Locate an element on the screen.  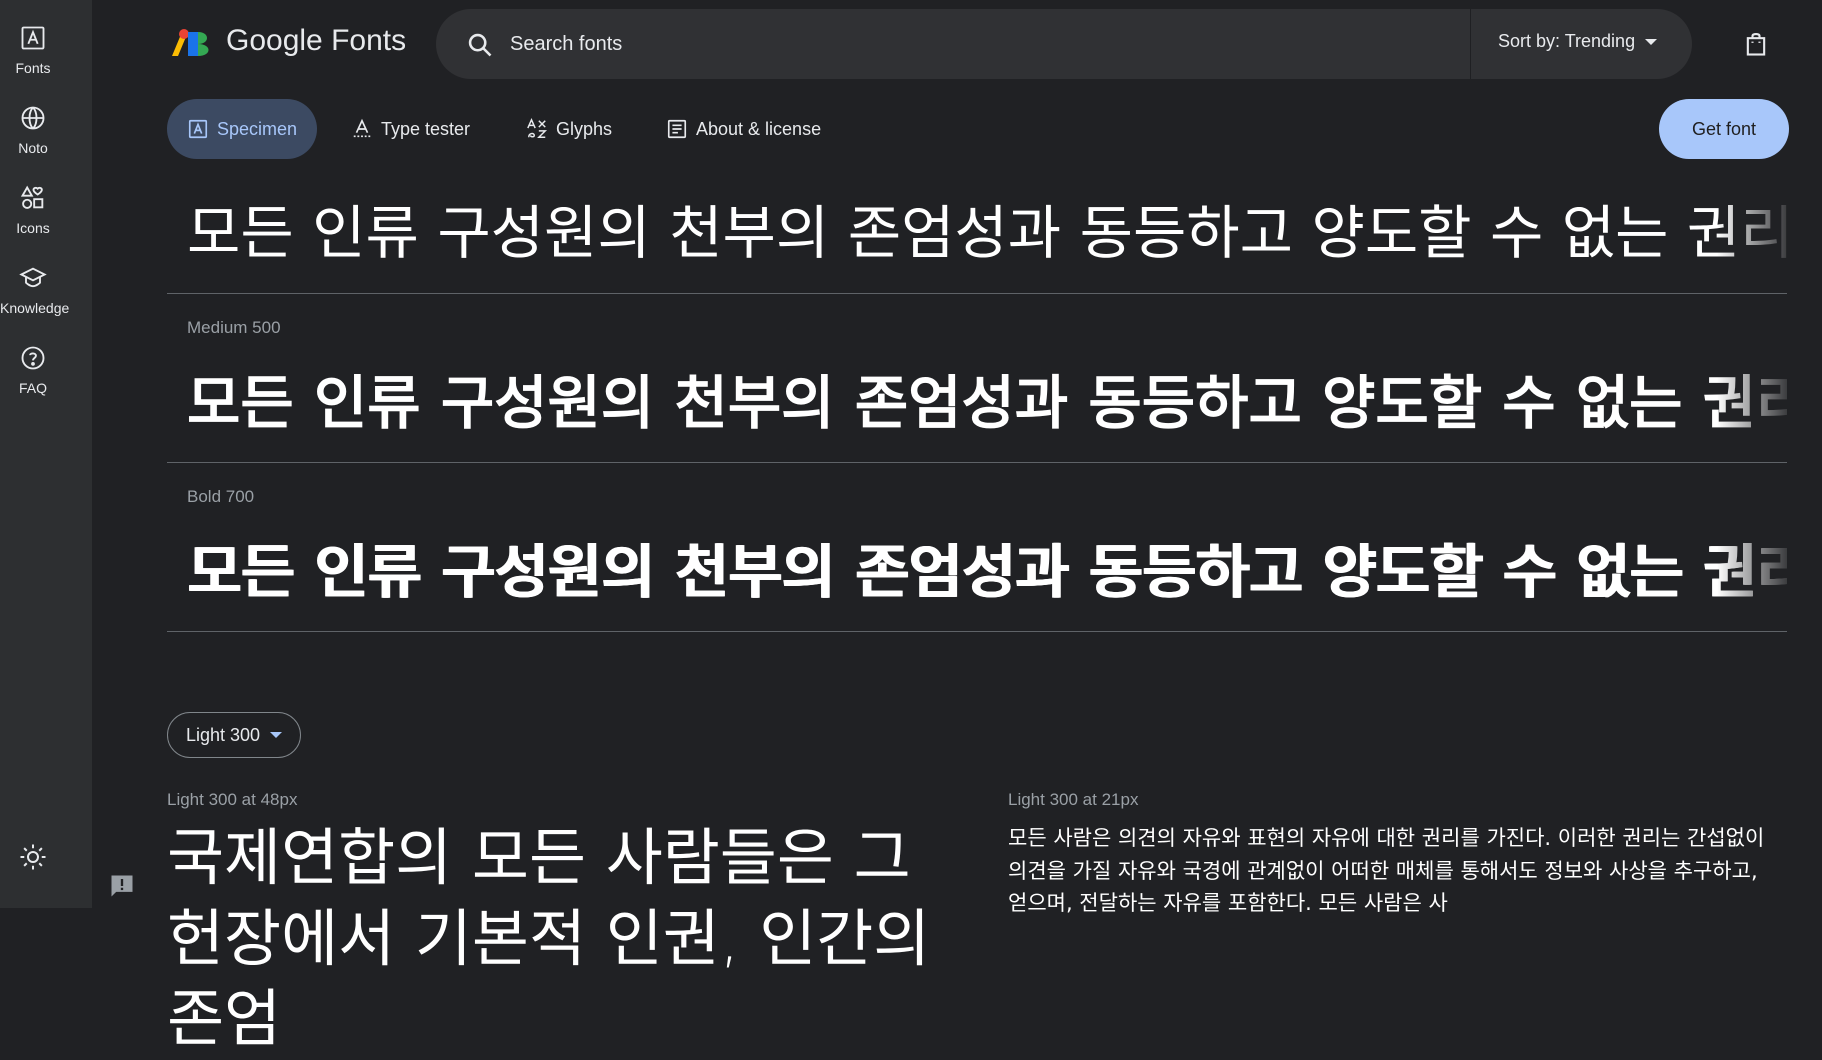
glyphs-icon is located at coordinates (537, 128).